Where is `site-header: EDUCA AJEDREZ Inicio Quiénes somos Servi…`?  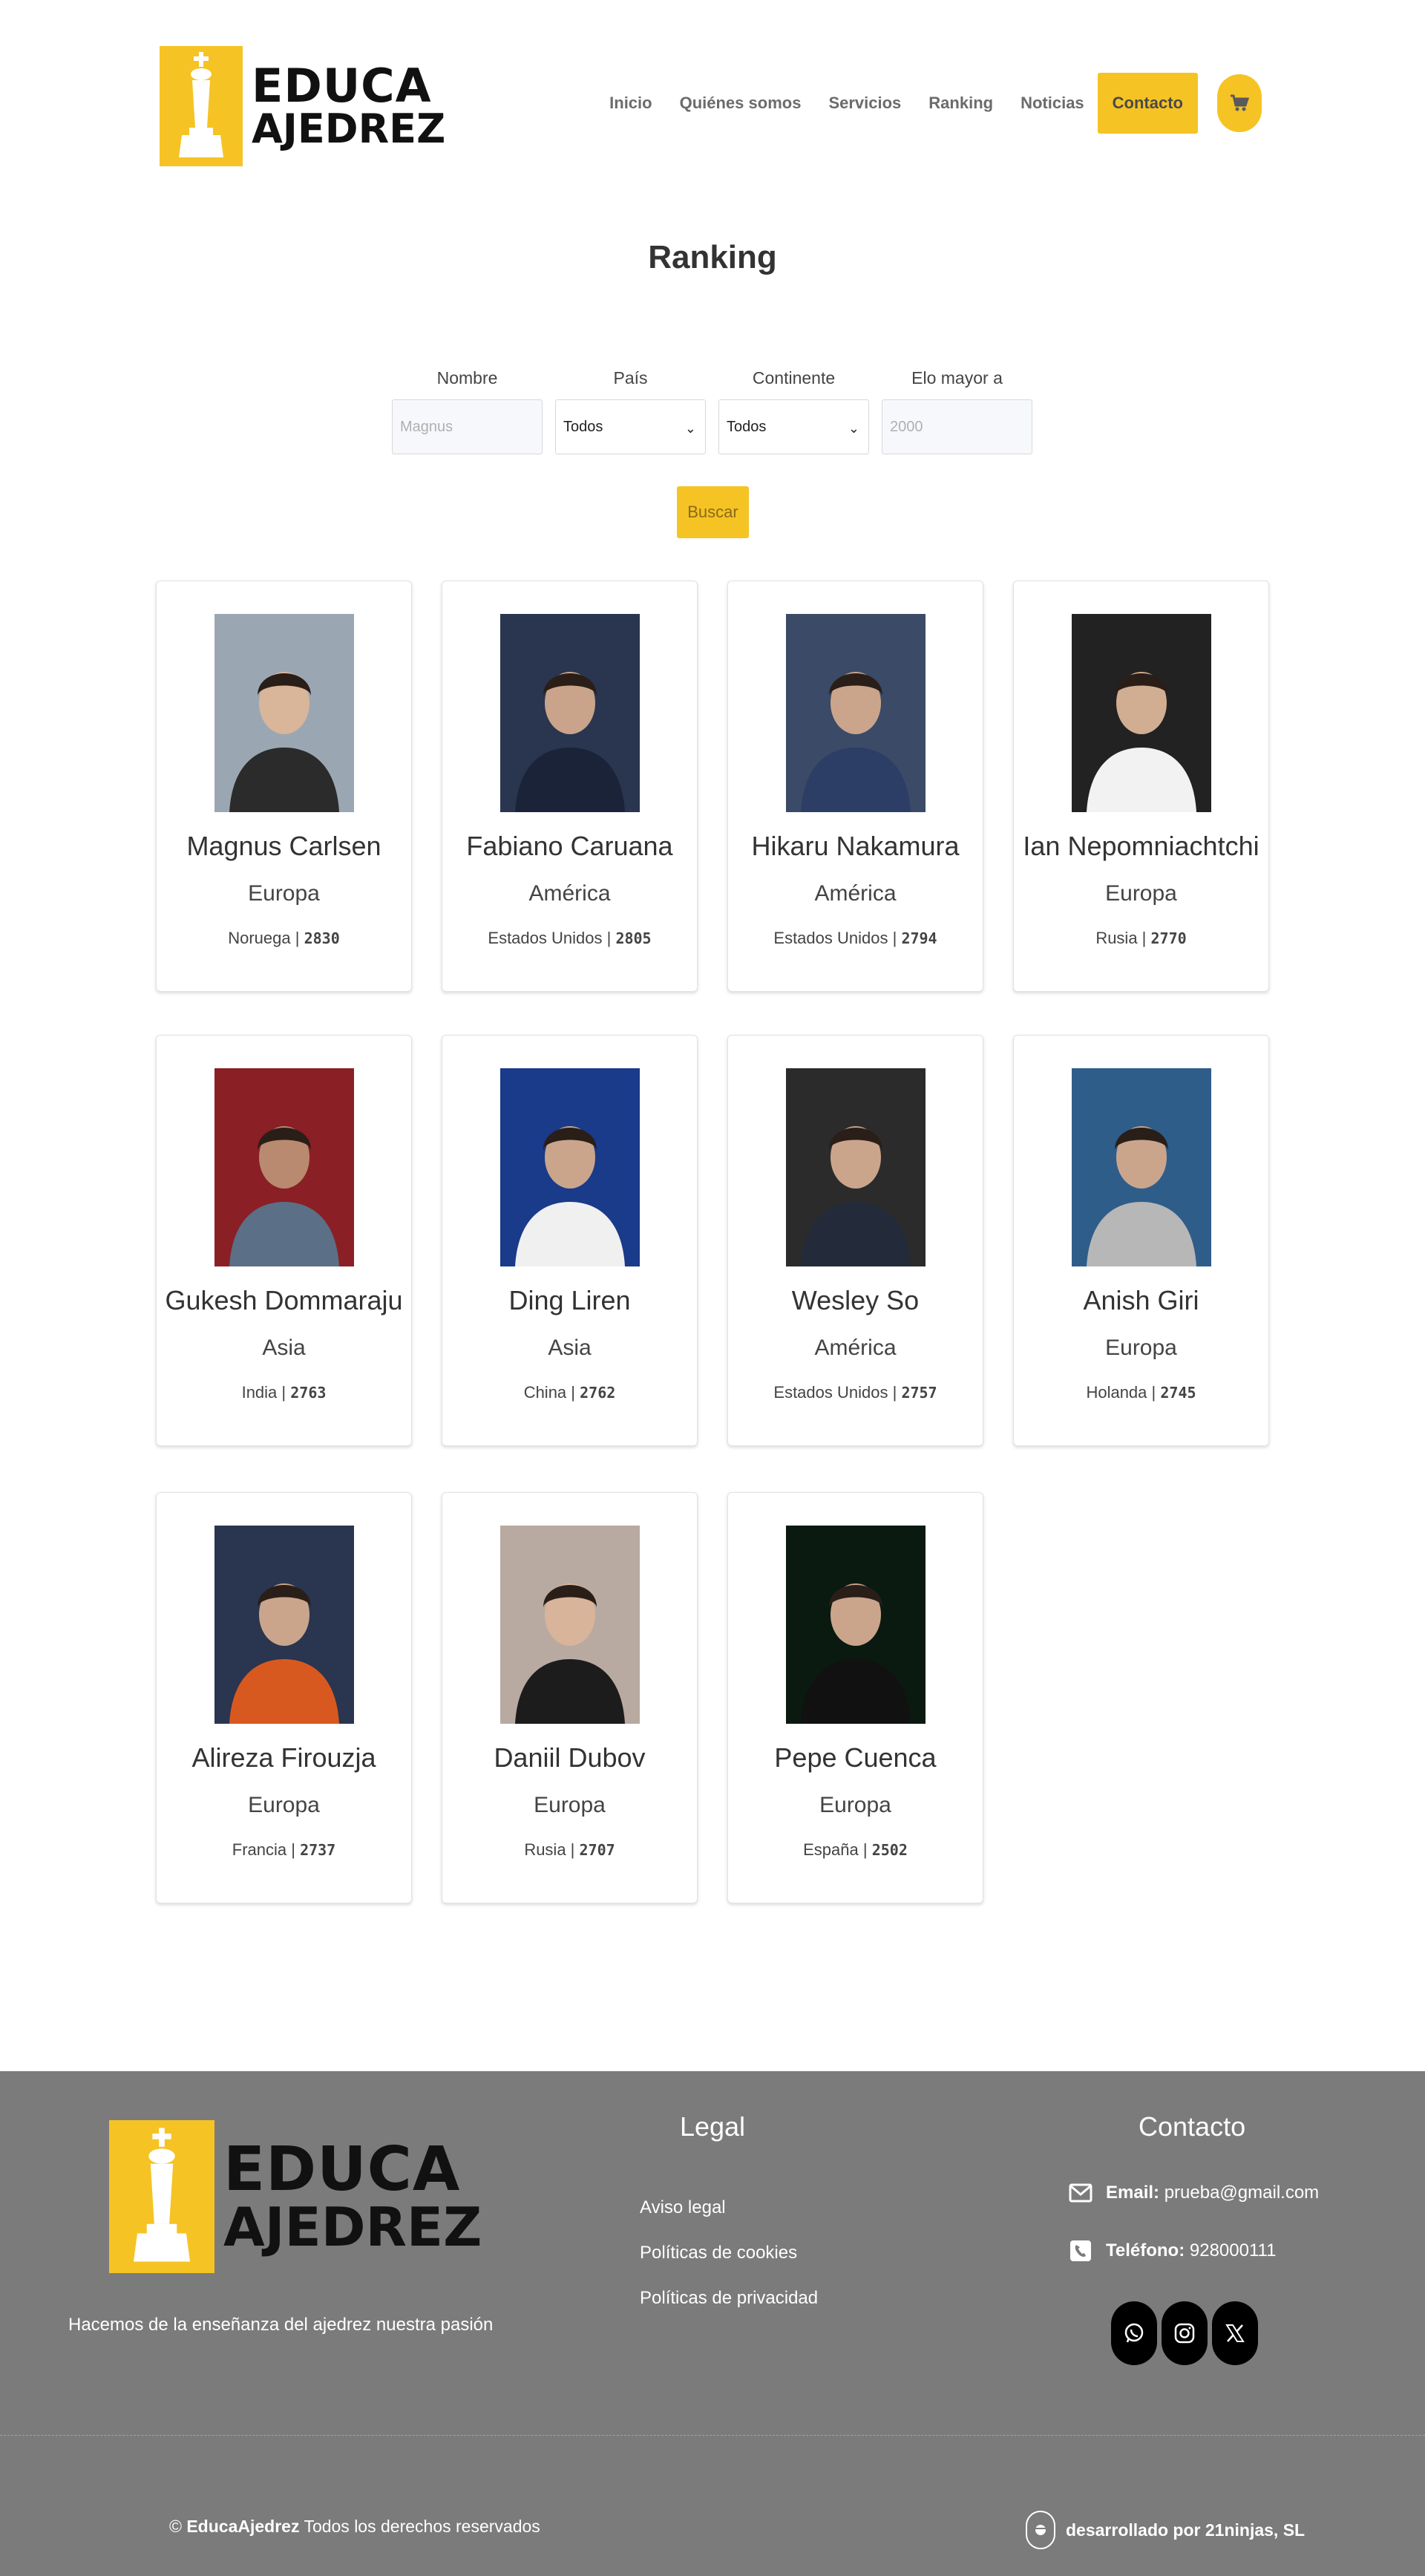
site-header: EDUCA AJEDREZ Inicio Quiénes somos Servi… is located at coordinates (712, 104).